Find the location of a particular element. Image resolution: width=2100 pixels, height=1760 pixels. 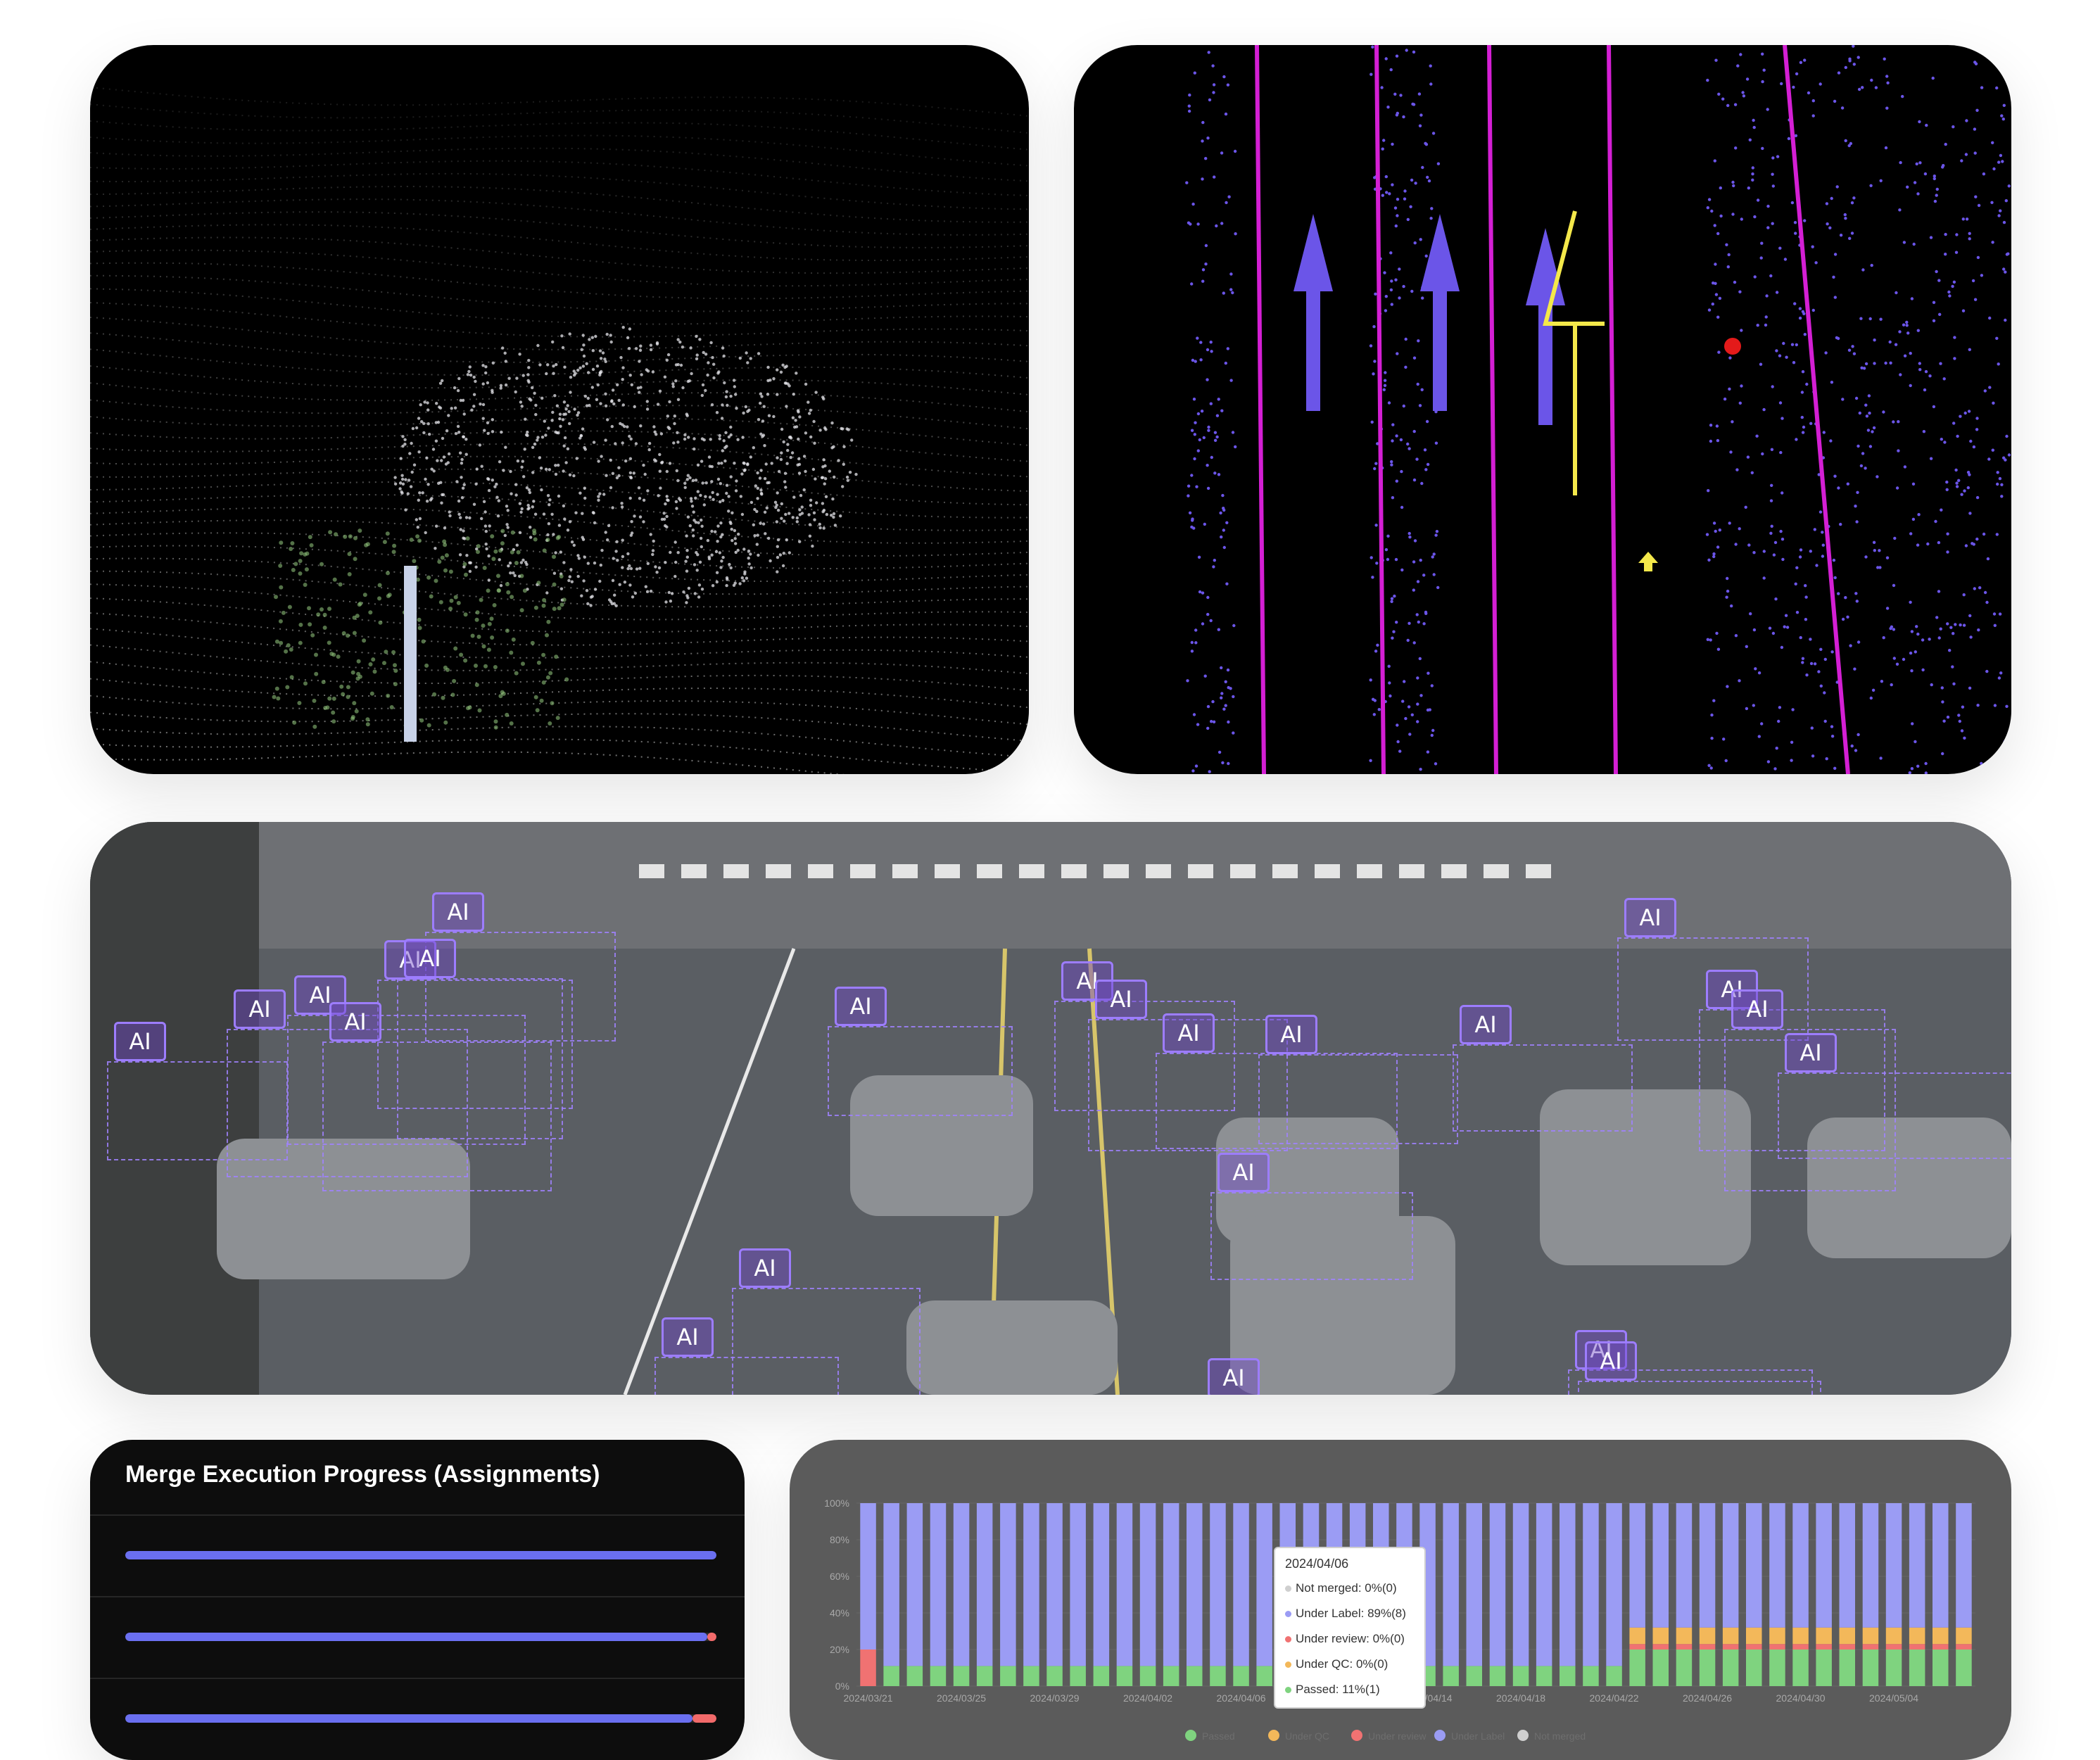

legend-dot is located at coordinates (1288, 1589).